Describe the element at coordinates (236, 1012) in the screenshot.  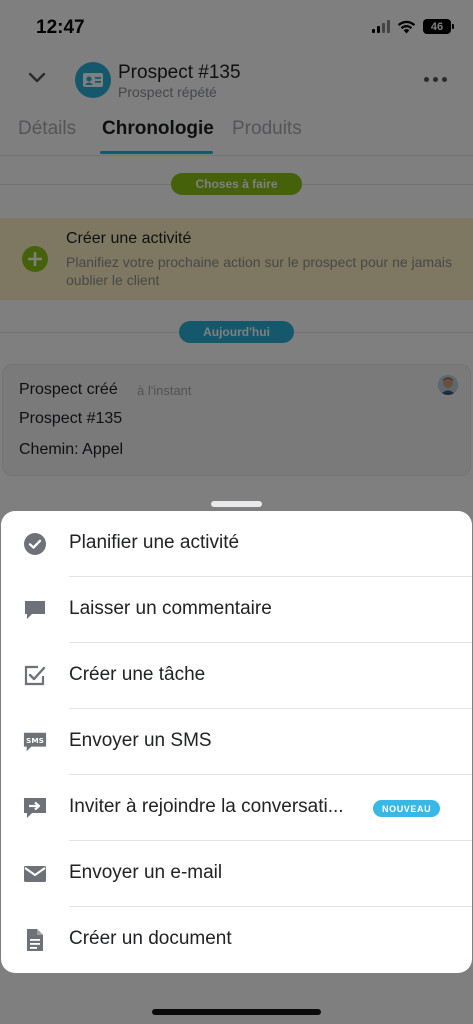
I see `home-indicator` at that location.